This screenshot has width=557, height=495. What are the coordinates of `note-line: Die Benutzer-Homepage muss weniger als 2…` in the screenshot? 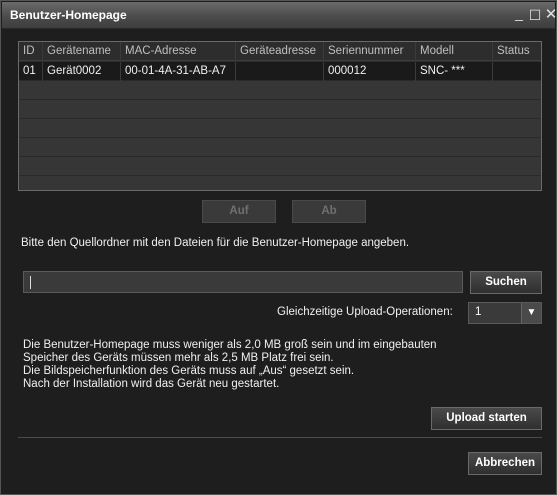 It's located at (230, 345).